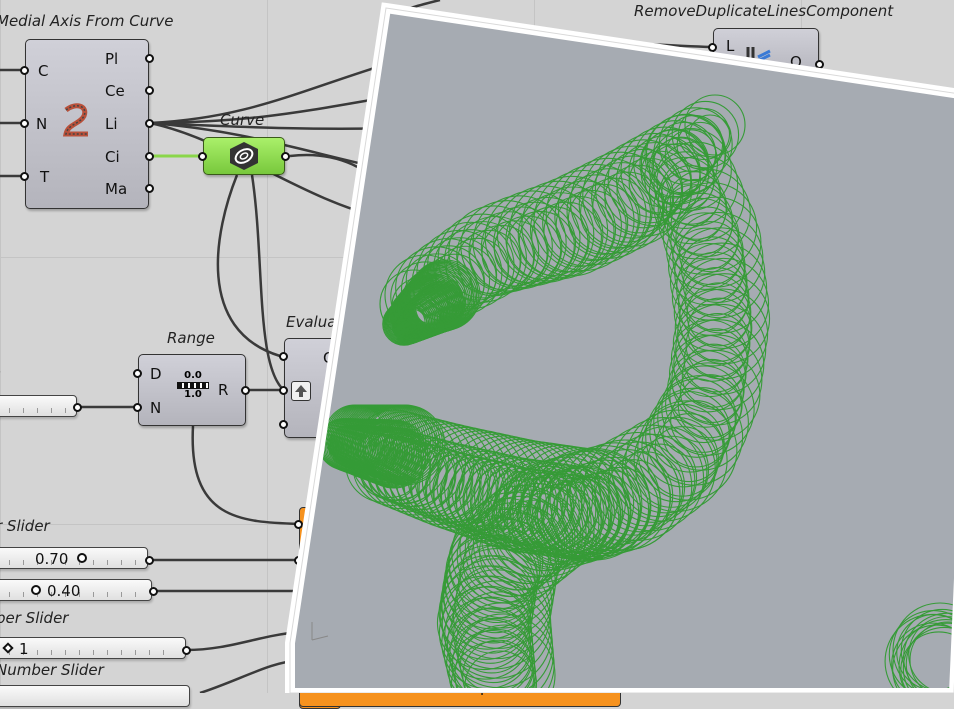 Image resolution: width=954 pixels, height=709 pixels. What do you see at coordinates (153, 591) in the screenshot?
I see `slider-2-grip` at bounding box center [153, 591].